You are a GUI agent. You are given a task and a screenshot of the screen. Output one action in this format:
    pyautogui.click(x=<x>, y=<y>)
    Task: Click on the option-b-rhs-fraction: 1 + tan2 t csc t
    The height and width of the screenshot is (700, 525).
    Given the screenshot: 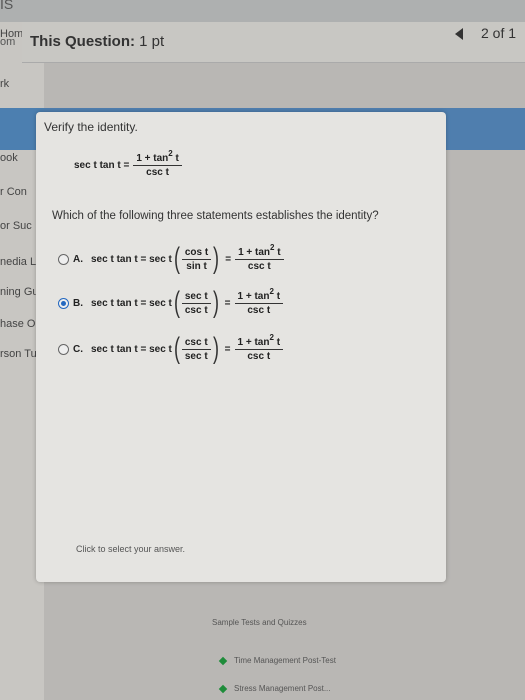 What is the action you would take?
    pyautogui.click(x=259, y=302)
    